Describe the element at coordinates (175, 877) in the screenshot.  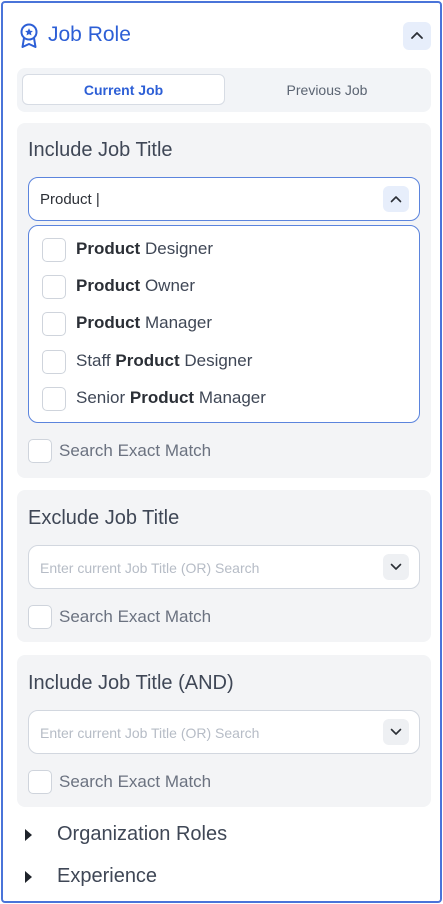
I see `experience-accordion: Experience` at that location.